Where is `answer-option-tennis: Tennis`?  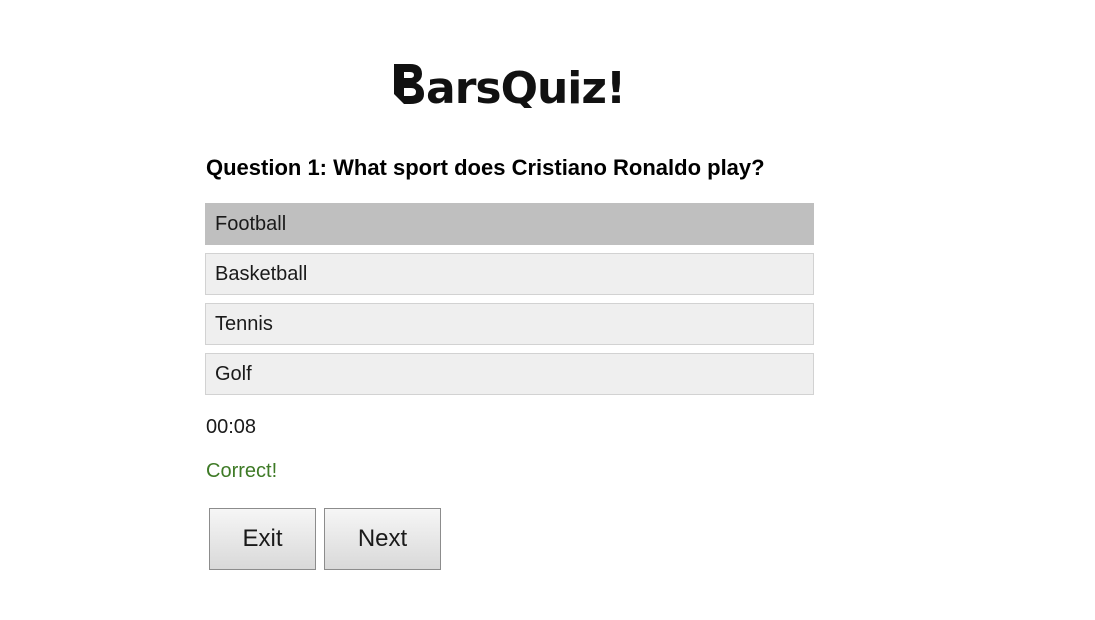 answer-option-tennis: Tennis is located at coordinates (509, 324).